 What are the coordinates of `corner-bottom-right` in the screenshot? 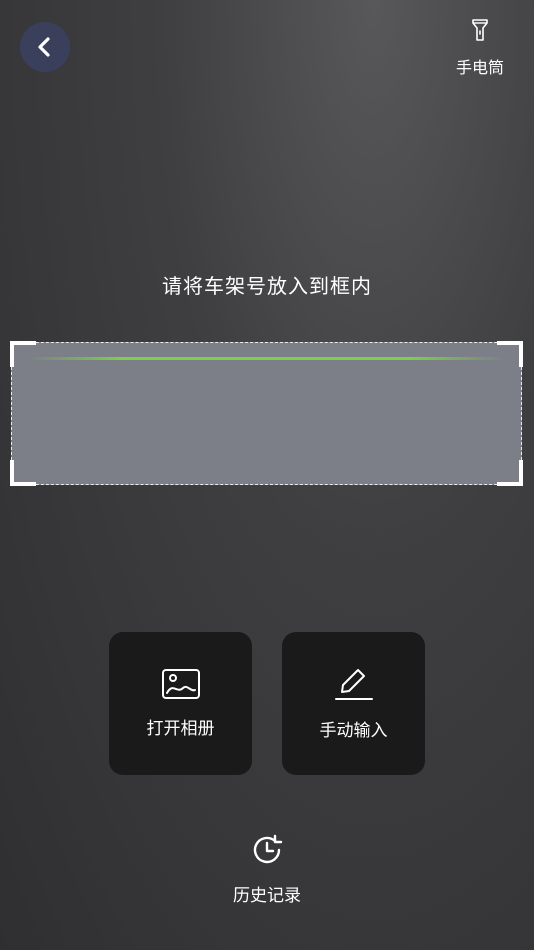 It's located at (510, 473).